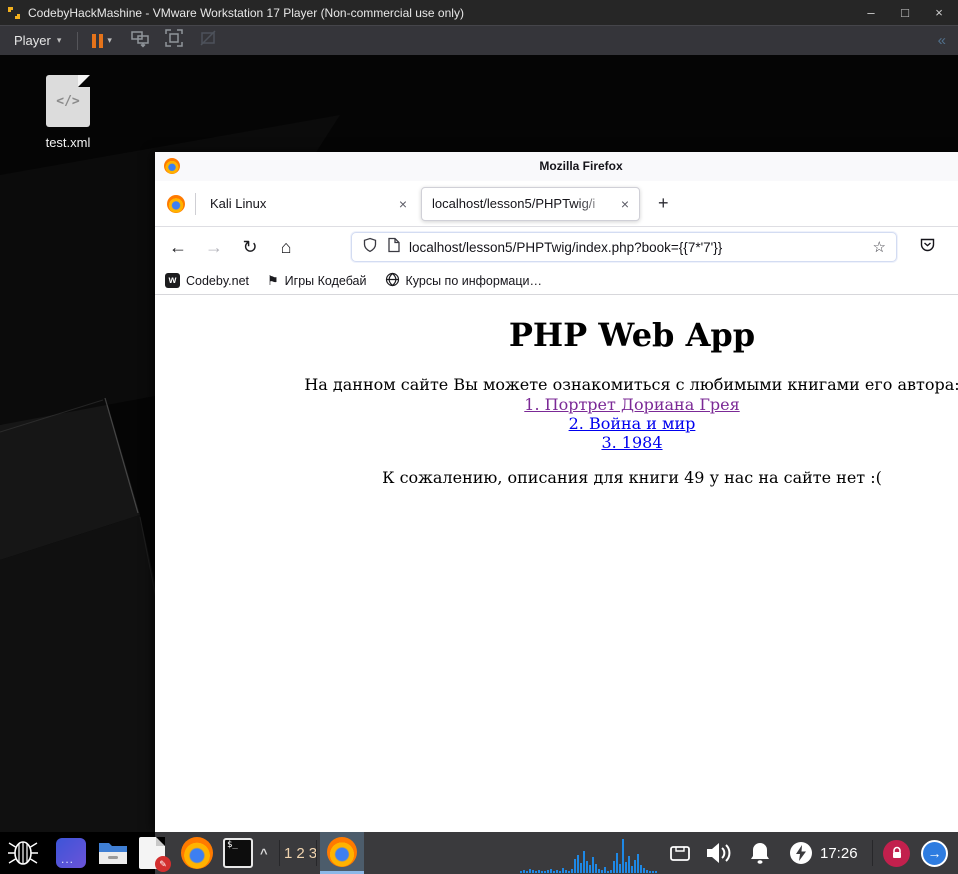  Describe the element at coordinates (98, 40) in the screenshot. I see `pause-icon` at that location.